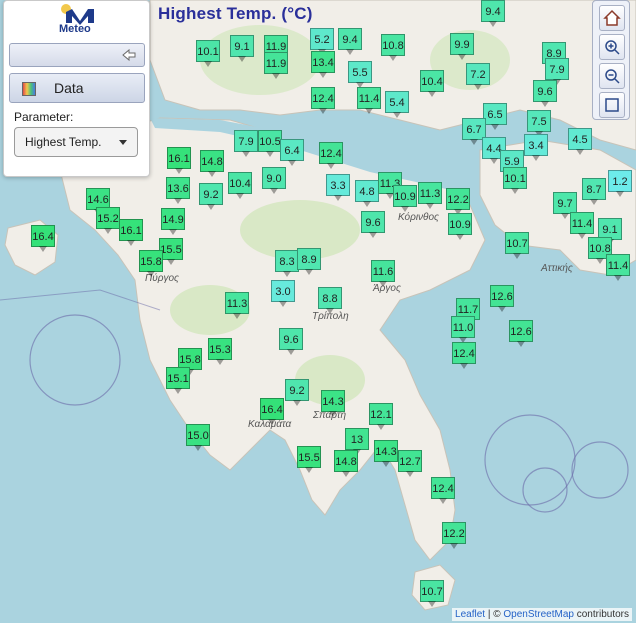 The width and height of the screenshot is (636, 623). I want to click on station-marker: 7.5, so click(539, 123).